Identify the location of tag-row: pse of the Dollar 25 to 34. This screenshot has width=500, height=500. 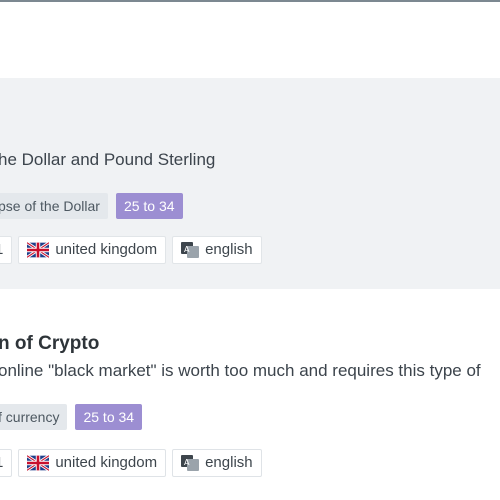
(91, 206).